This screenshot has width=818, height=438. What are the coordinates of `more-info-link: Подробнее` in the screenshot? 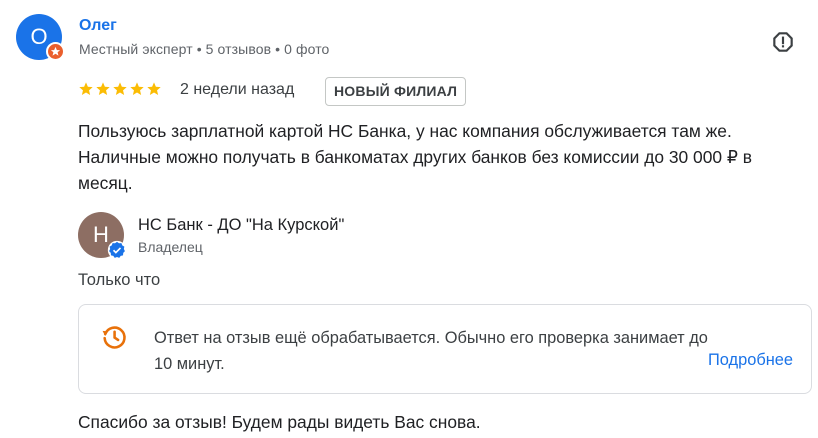 It's located at (750, 360).